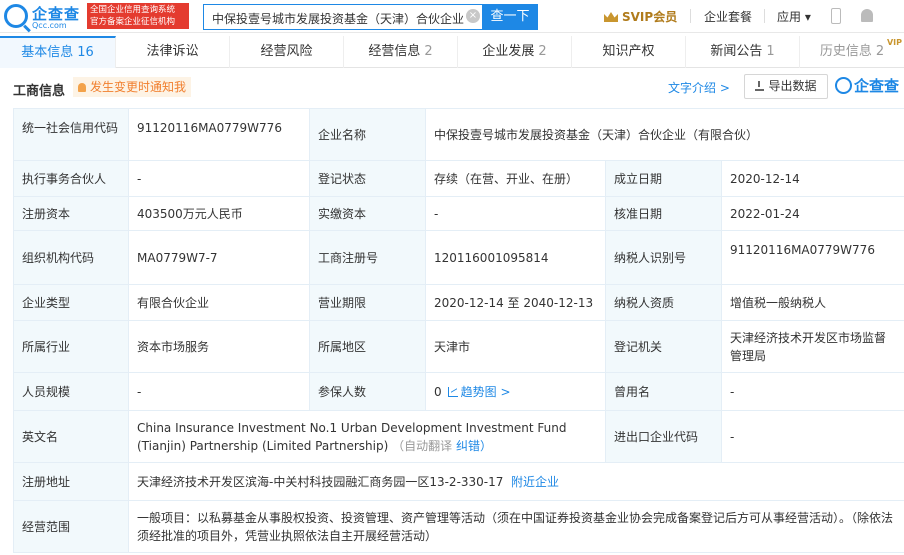 This screenshot has width=904, height=555. I want to click on download-icon, so click(760, 86).